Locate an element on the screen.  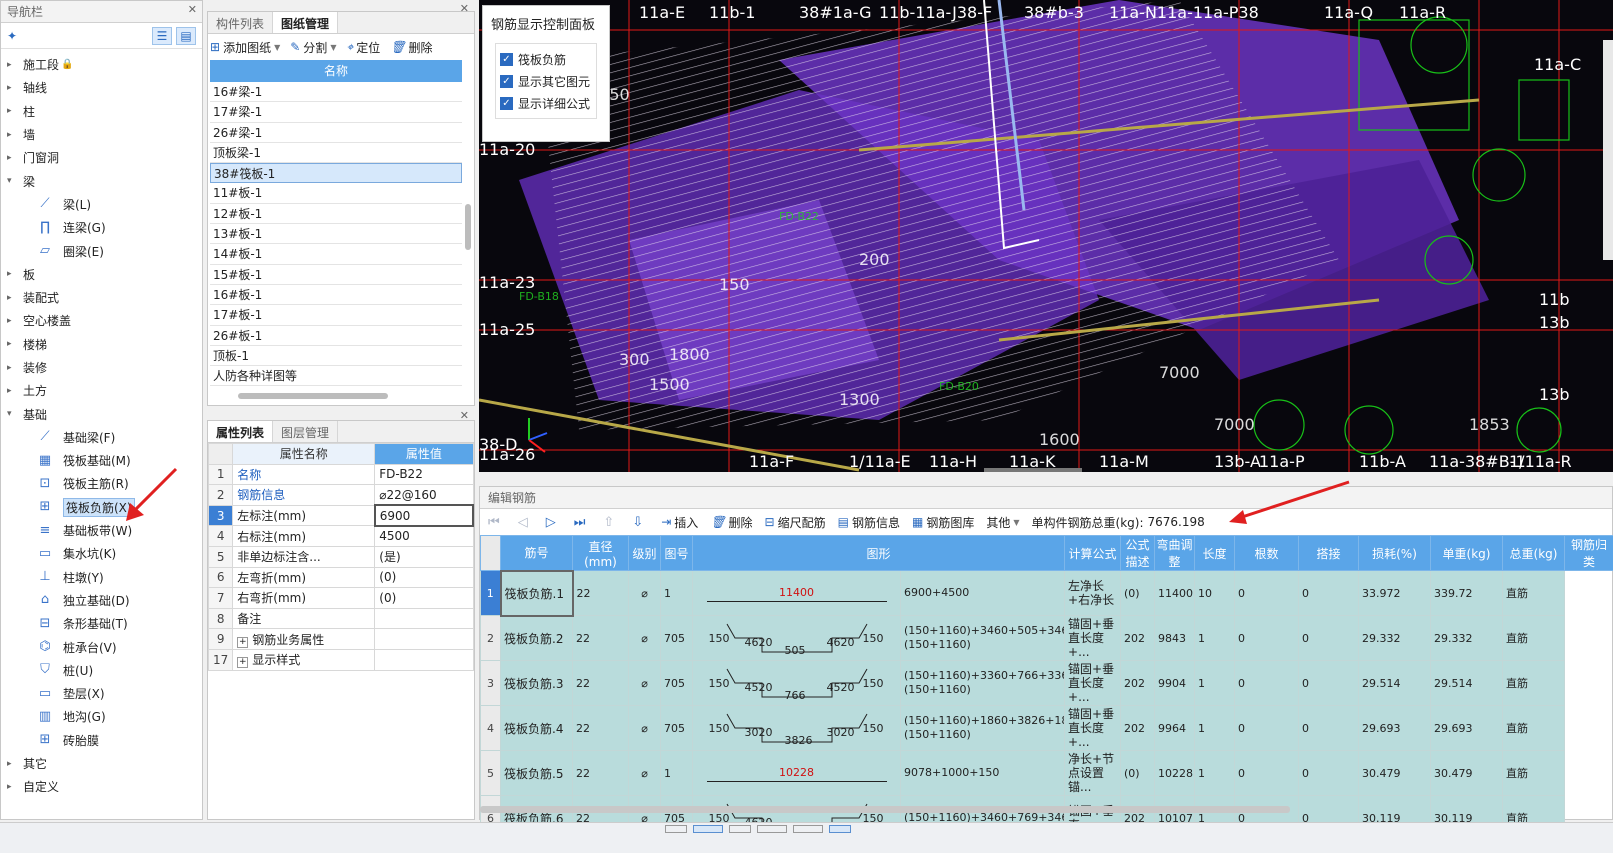
nav-item: ▸ 门窗洞 is located at coordinates (101, 157).